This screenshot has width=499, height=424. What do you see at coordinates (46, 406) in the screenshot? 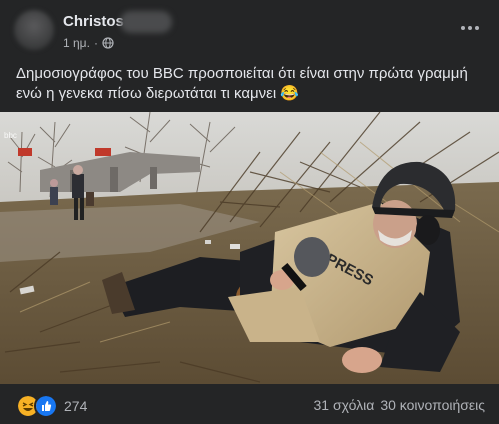
I see `like-reaction-icon` at bounding box center [46, 406].